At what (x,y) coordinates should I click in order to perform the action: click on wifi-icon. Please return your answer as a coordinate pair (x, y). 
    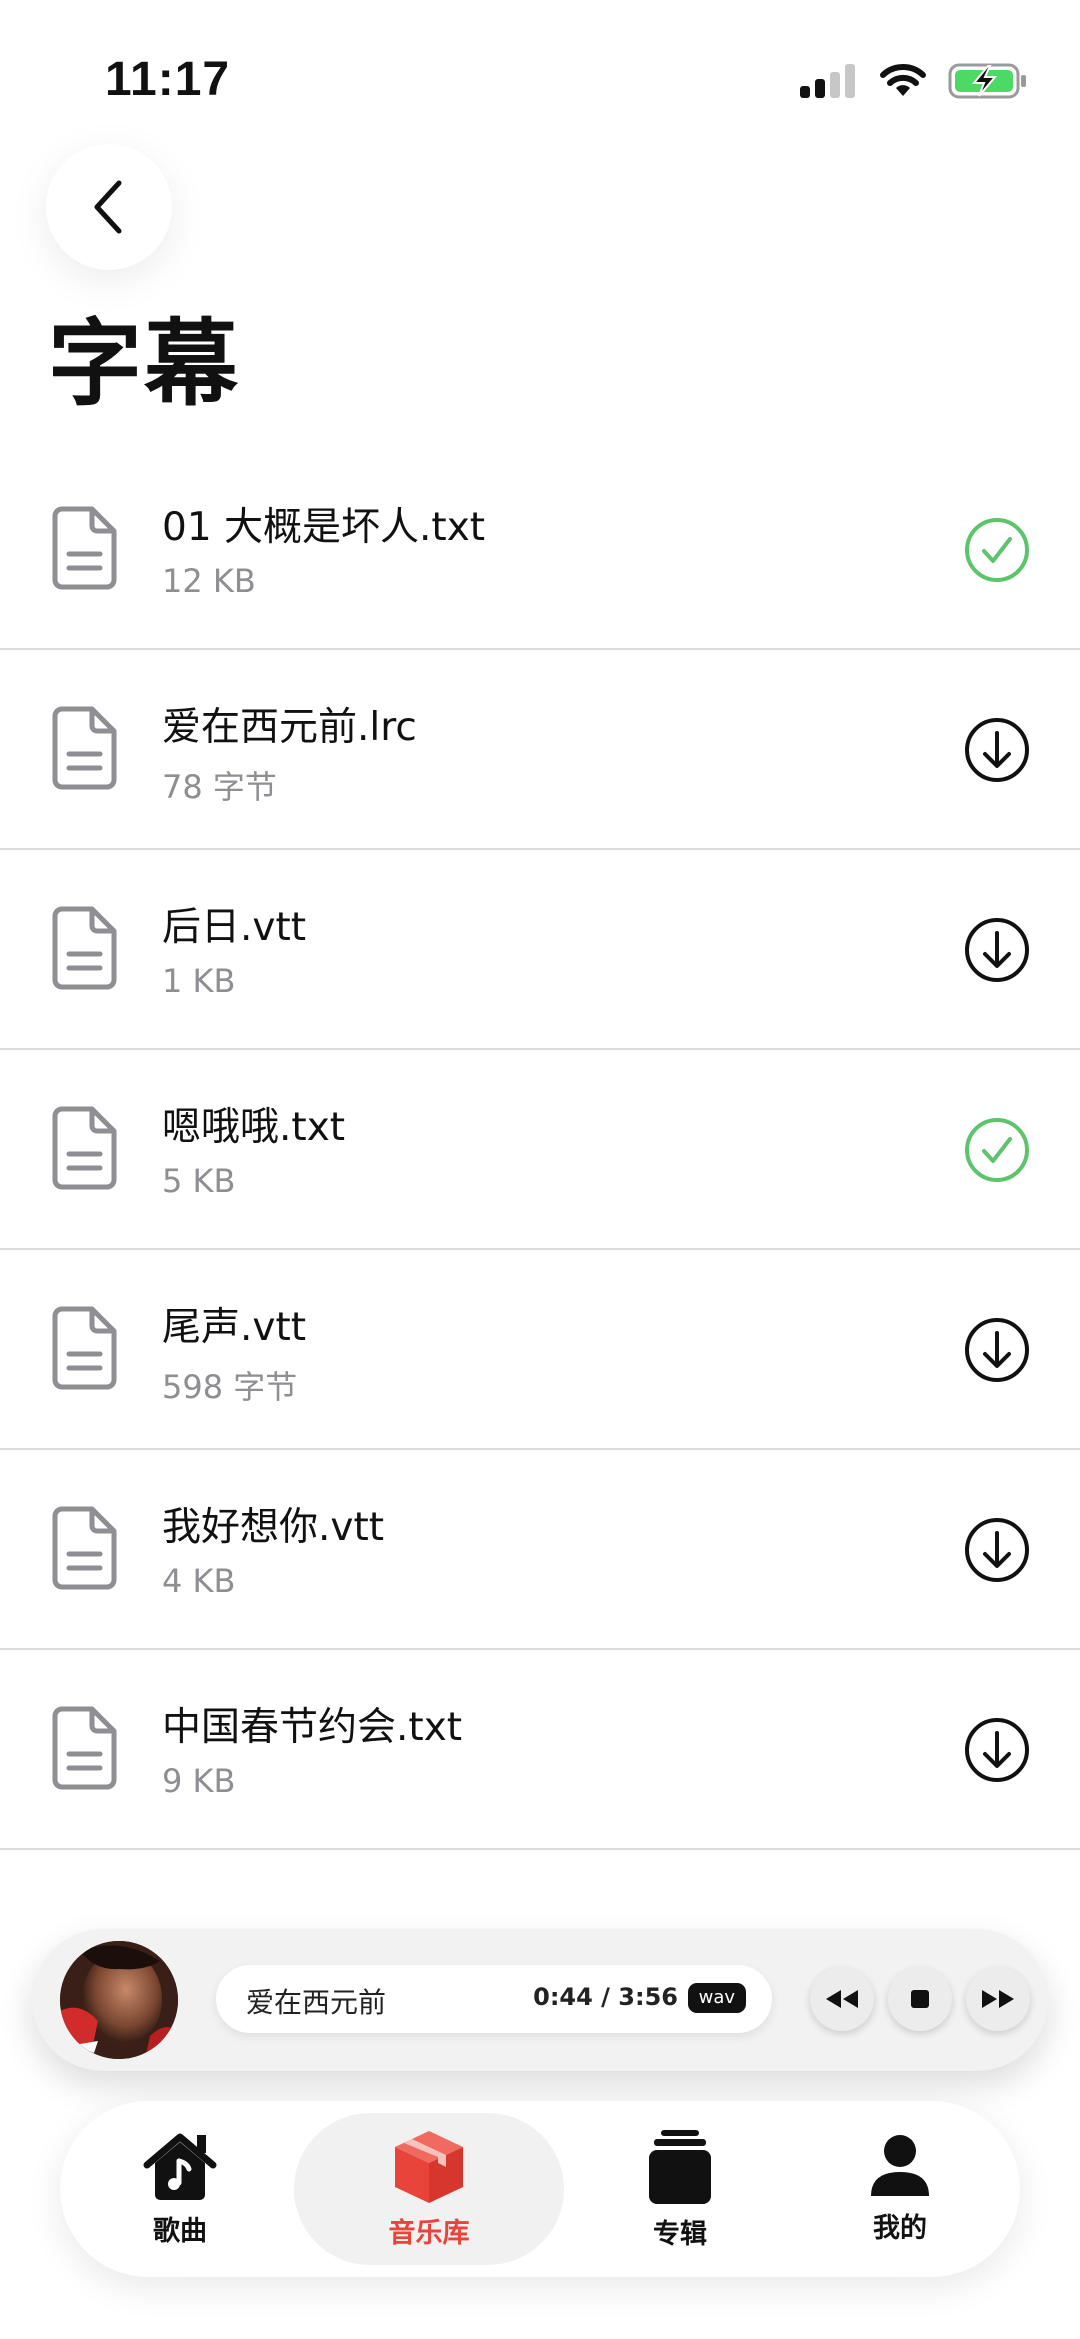
    Looking at the image, I should click on (903, 80).